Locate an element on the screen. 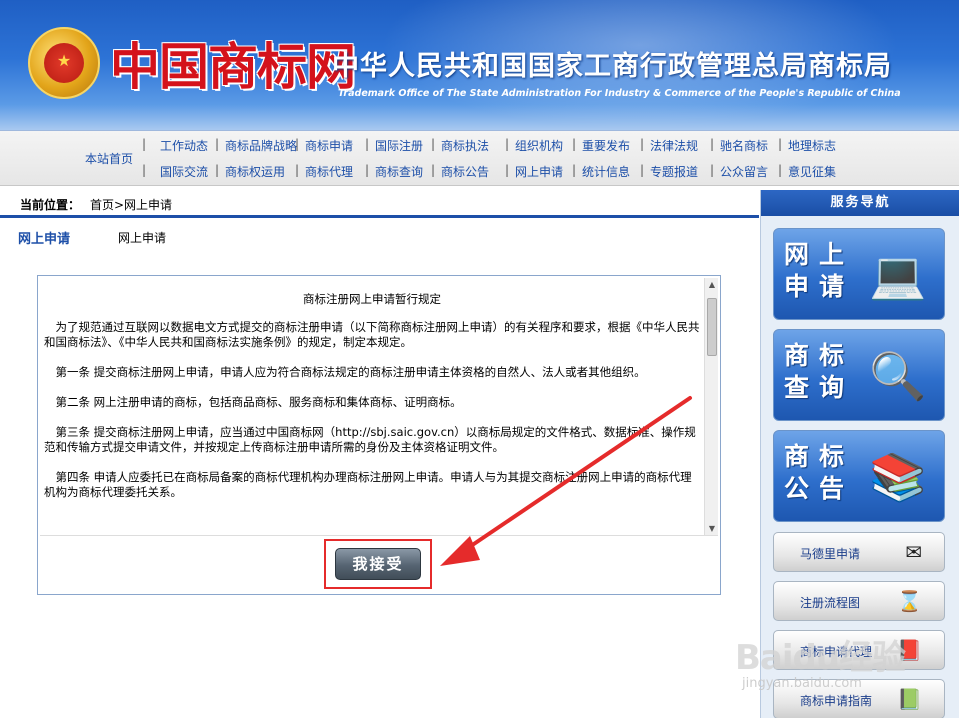  nav-link: 国际注册 is located at coordinates (400, 147).